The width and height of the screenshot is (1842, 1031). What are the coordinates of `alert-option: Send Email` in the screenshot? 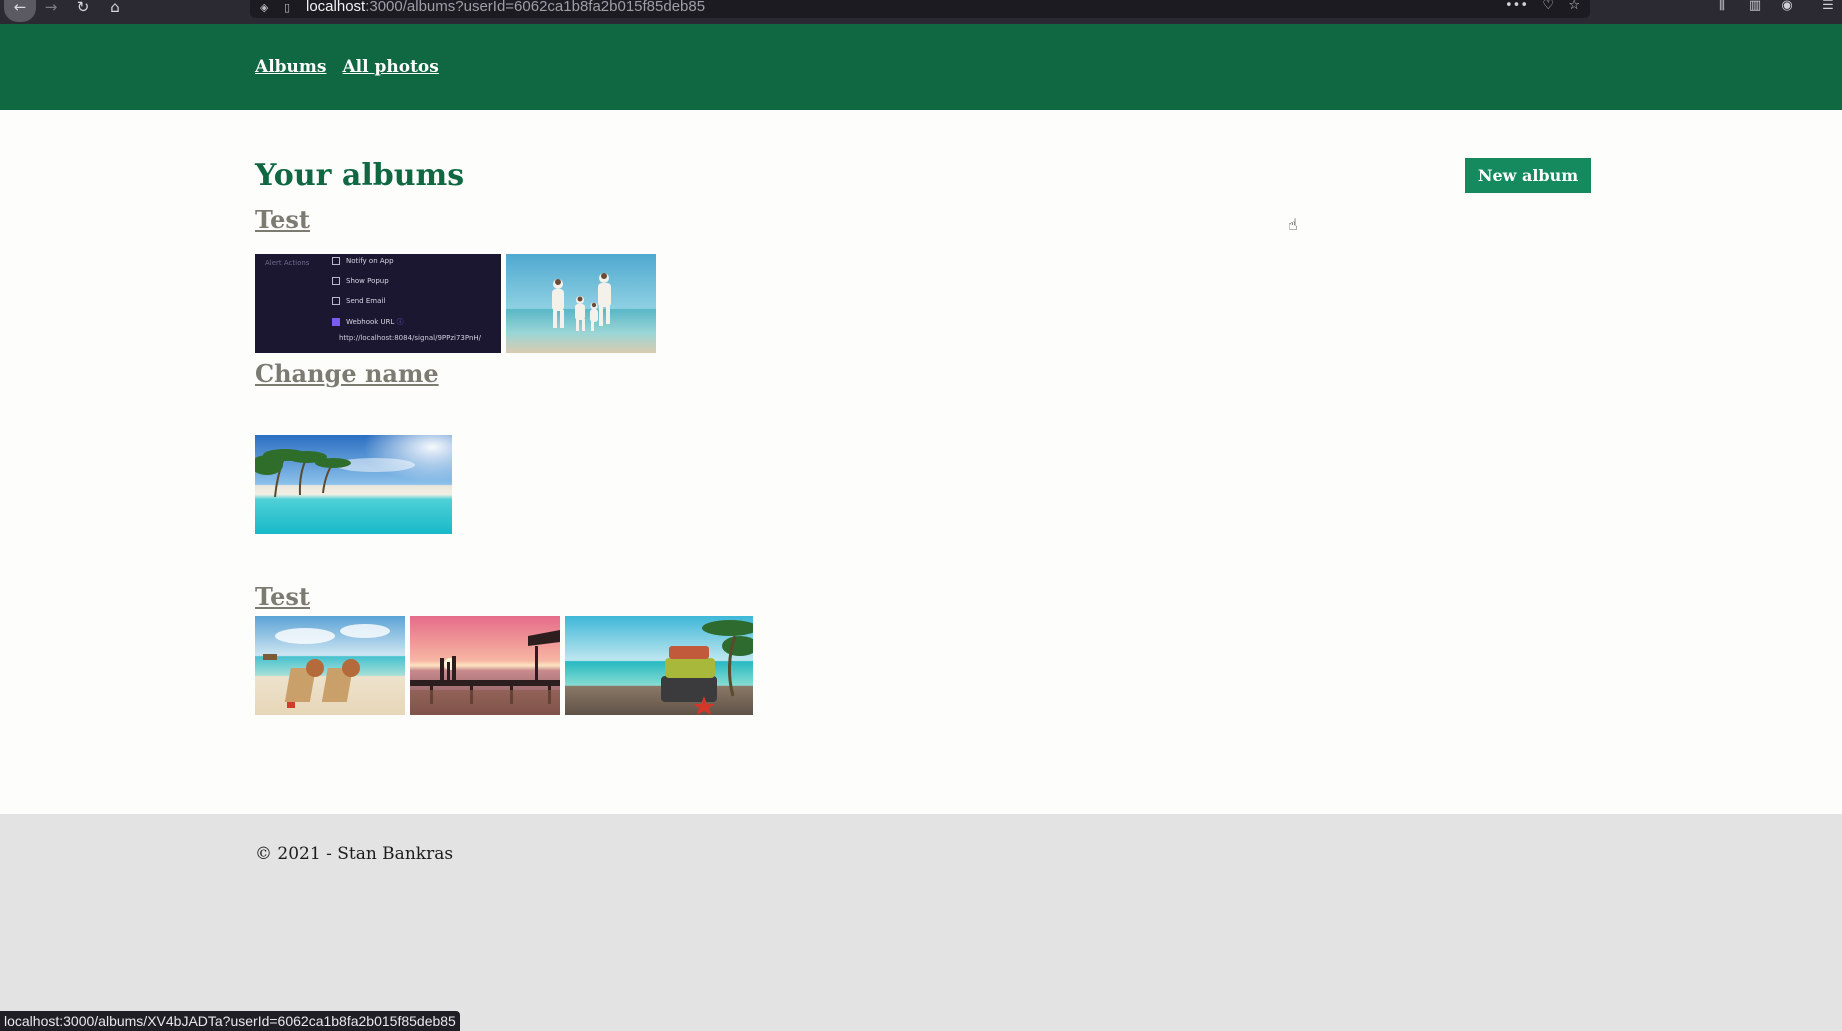 It's located at (358, 301).